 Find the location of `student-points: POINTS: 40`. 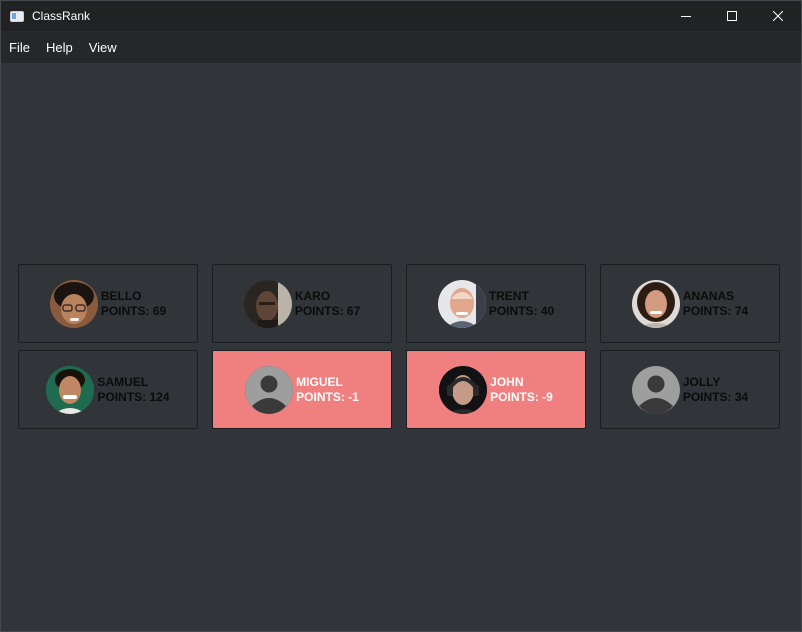

student-points: POINTS: 40 is located at coordinates (521, 310).